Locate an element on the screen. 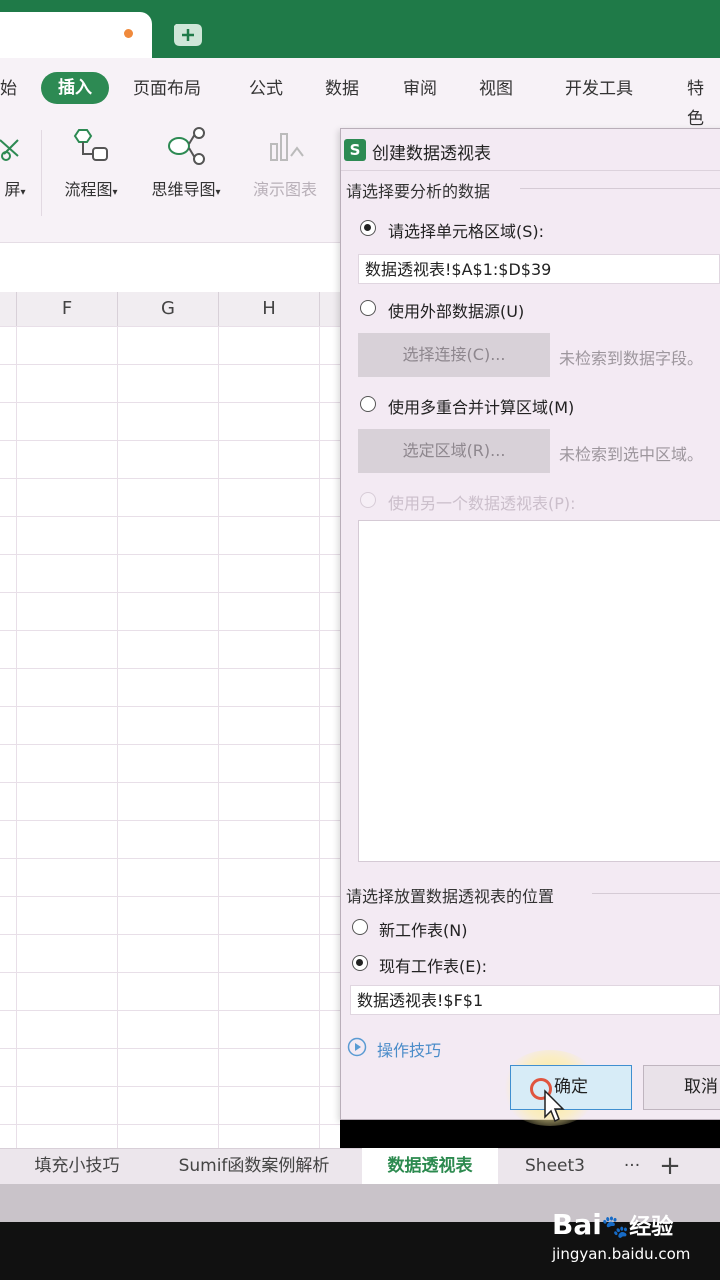 The height and width of the screenshot is (1280, 720). more-sheets-button: ··· is located at coordinates (632, 1166).